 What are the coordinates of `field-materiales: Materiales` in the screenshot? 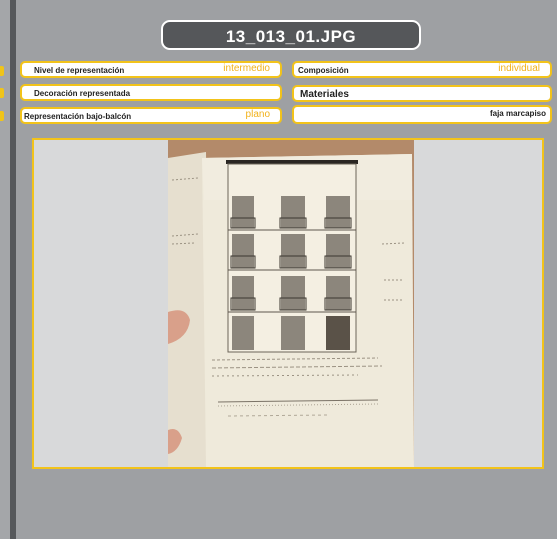 It's located at (422, 93).